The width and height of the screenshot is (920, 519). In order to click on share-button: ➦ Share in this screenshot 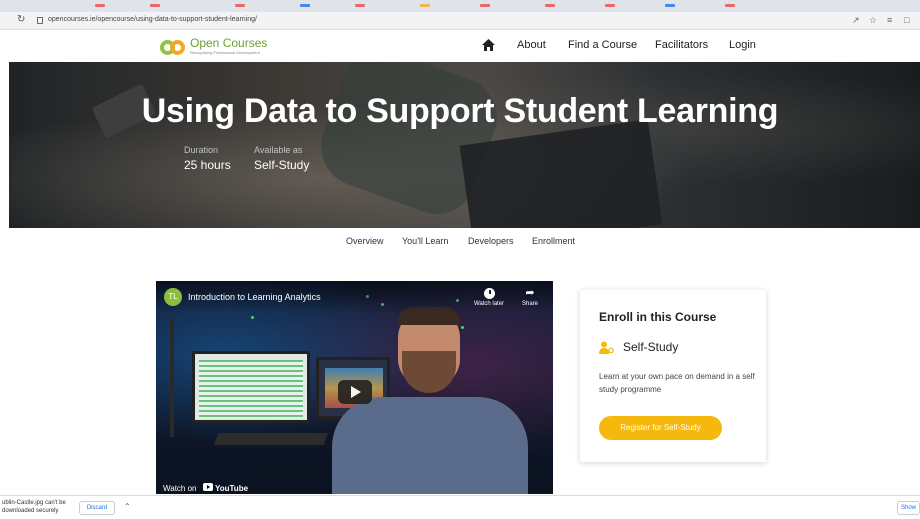, I will do `click(530, 297)`.